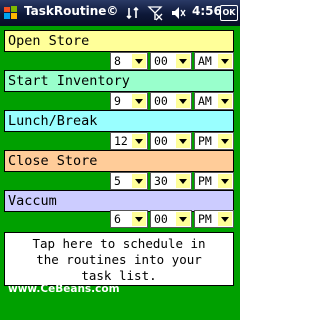  I want to click on connectivity-icon, so click(133, 13).